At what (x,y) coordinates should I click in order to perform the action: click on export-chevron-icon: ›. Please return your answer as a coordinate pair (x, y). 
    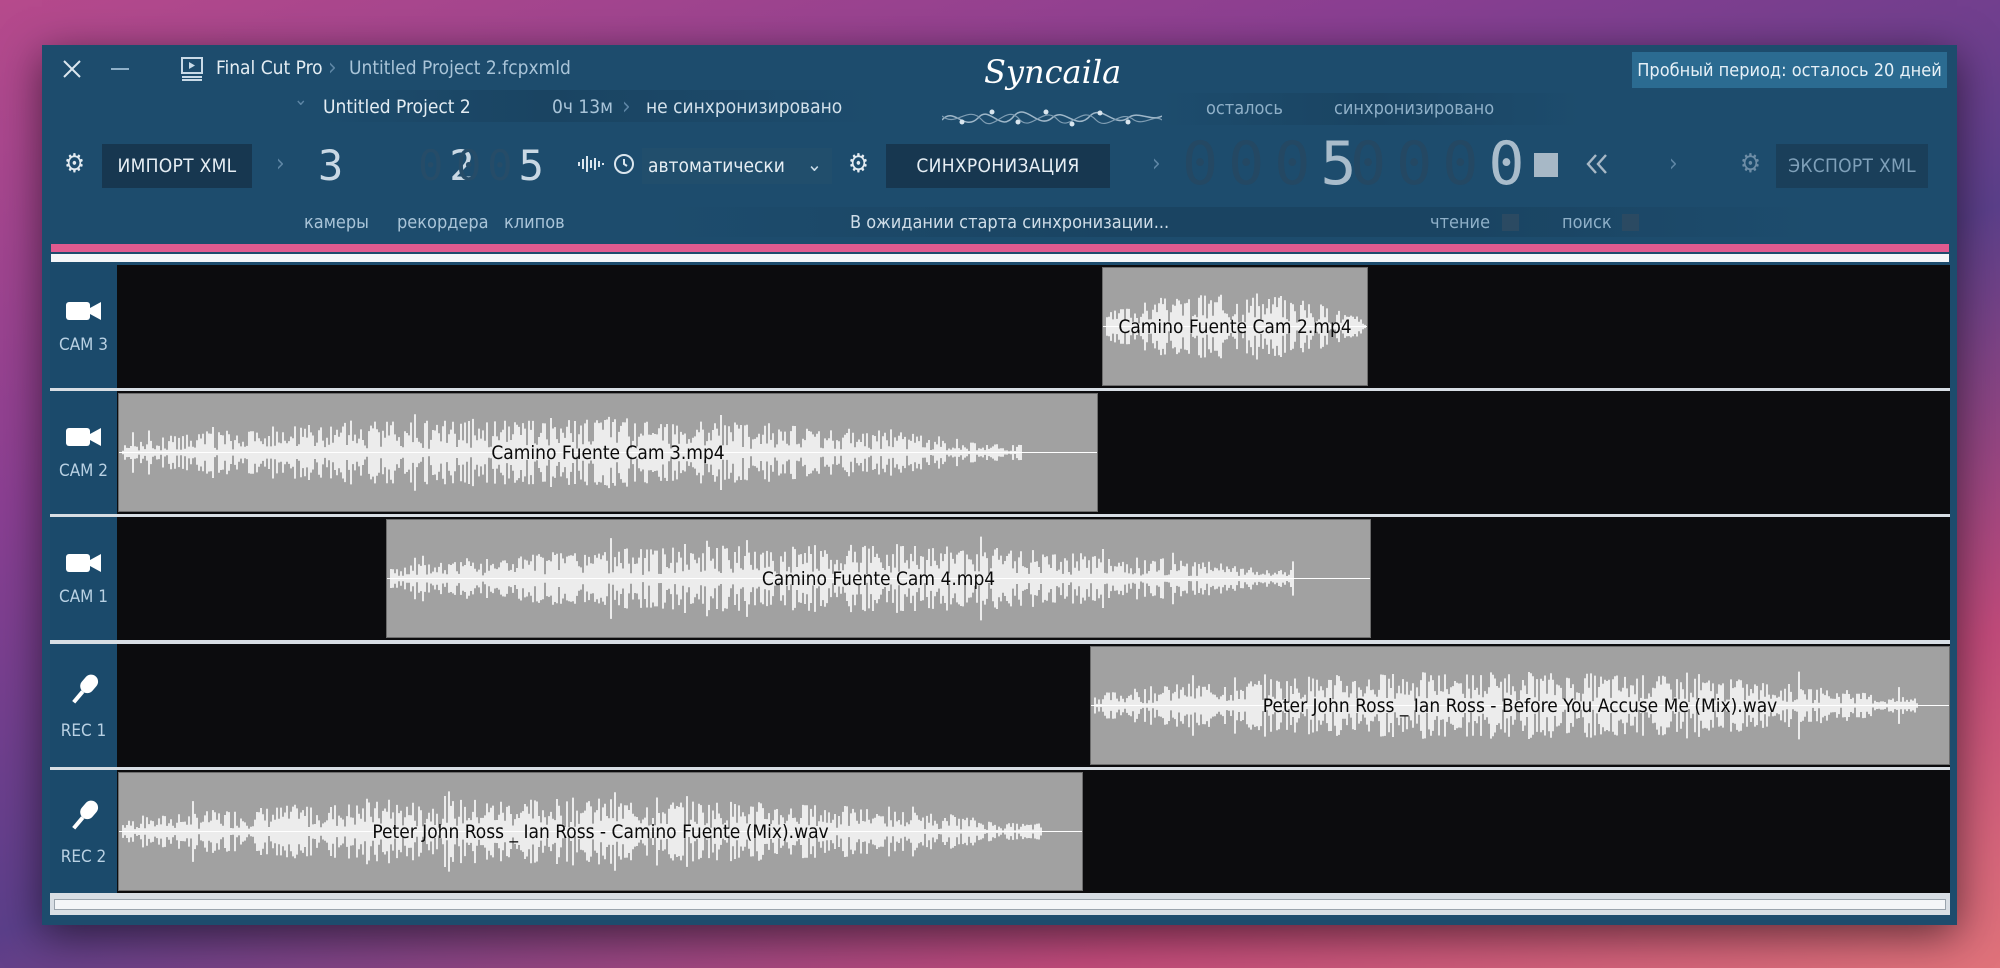
    Looking at the image, I should click on (1673, 163).